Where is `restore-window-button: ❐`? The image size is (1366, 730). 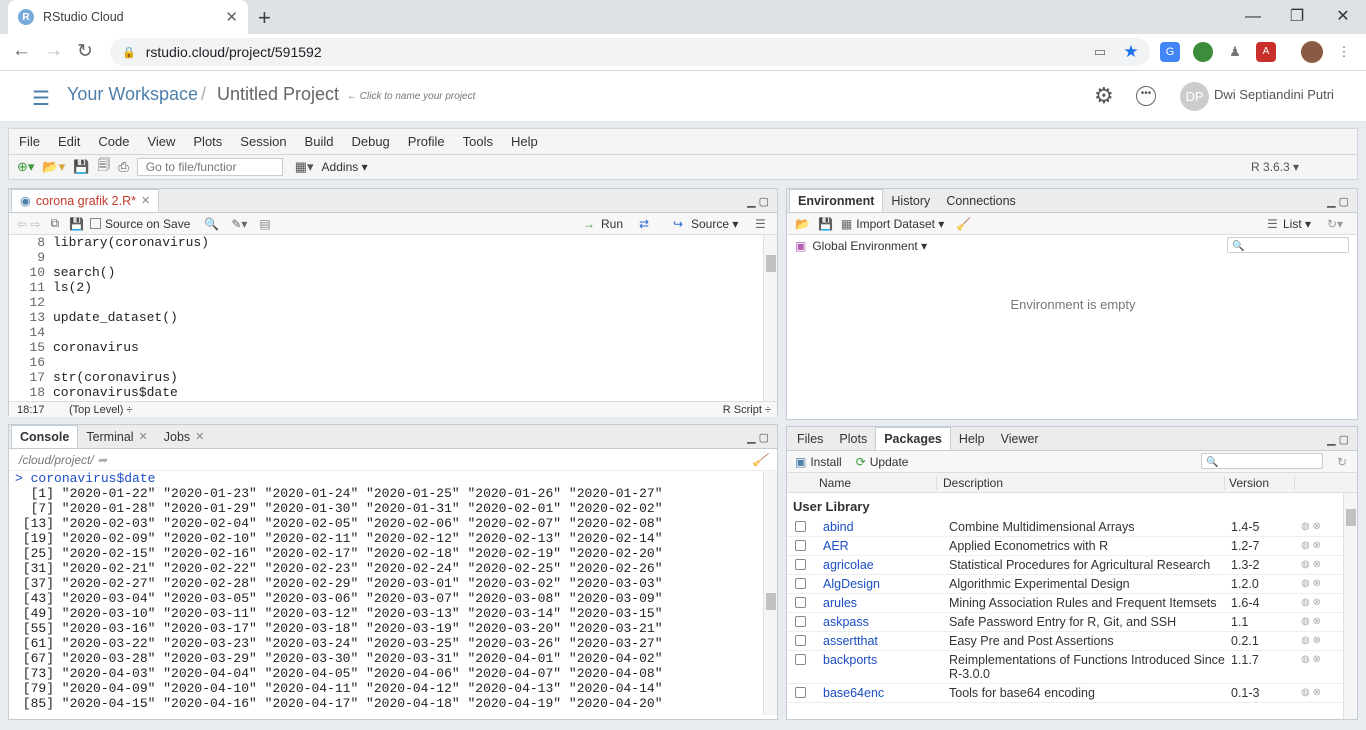
restore-window-button: ❐ is located at coordinates (1297, 17).